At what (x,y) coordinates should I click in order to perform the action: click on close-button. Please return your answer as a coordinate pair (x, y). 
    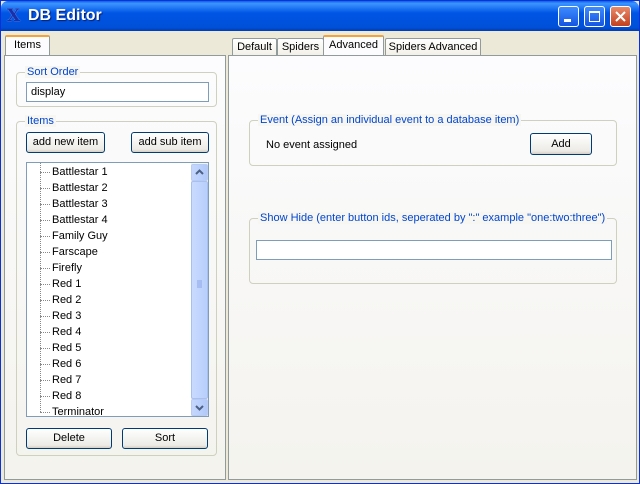
    Looking at the image, I should click on (620, 16).